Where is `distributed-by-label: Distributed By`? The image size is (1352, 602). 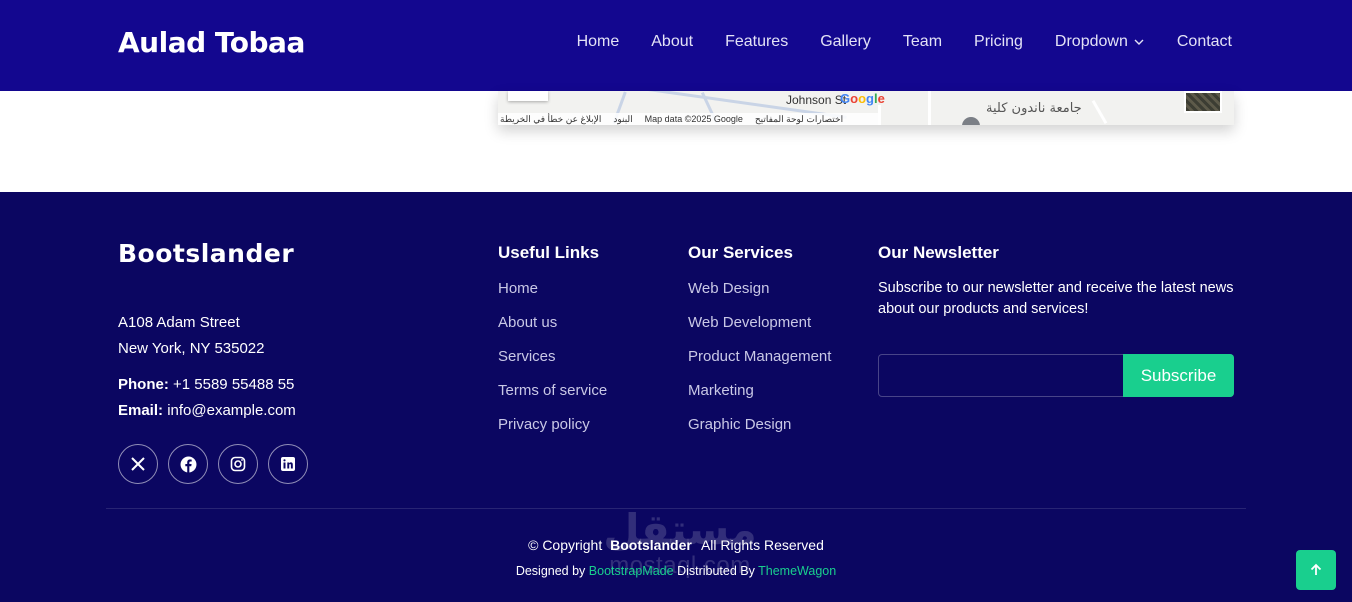
distributed-by-label: Distributed By is located at coordinates (716, 571).